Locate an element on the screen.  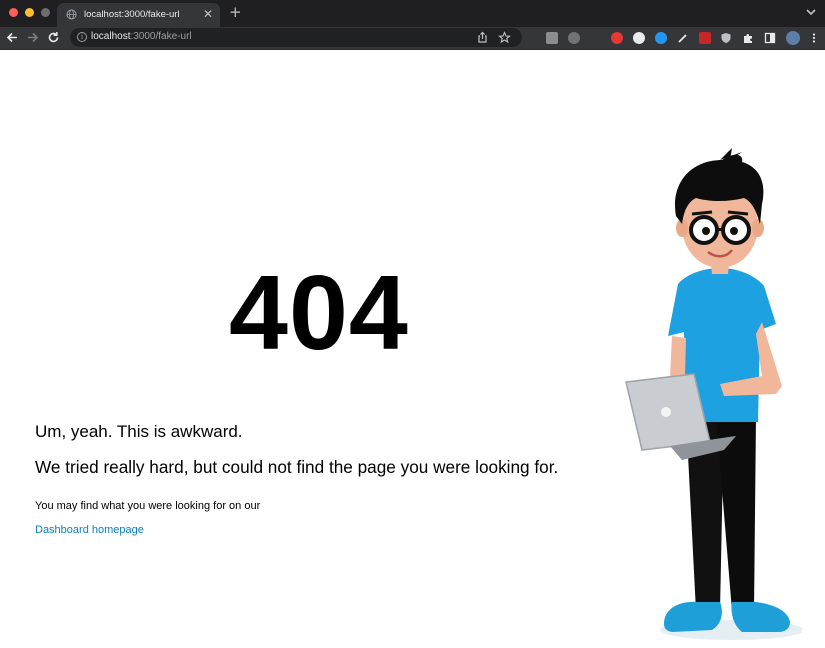
globe-icon is located at coordinates (71, 14).